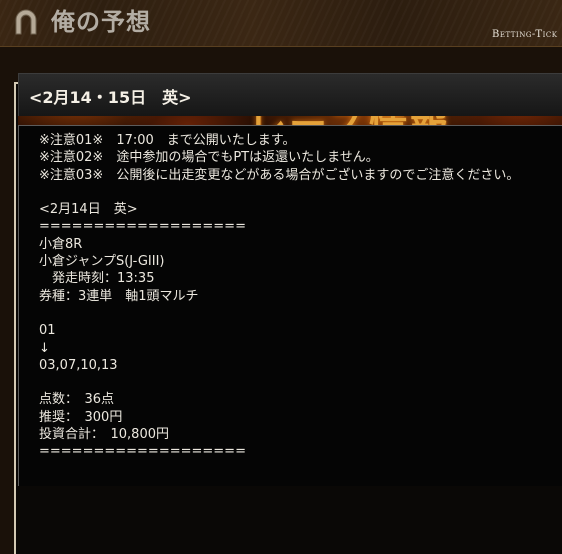 This screenshot has width=562, height=554. What do you see at coordinates (525, 34) in the screenshot?
I see `site-subtitle: Betting-Tick` at bounding box center [525, 34].